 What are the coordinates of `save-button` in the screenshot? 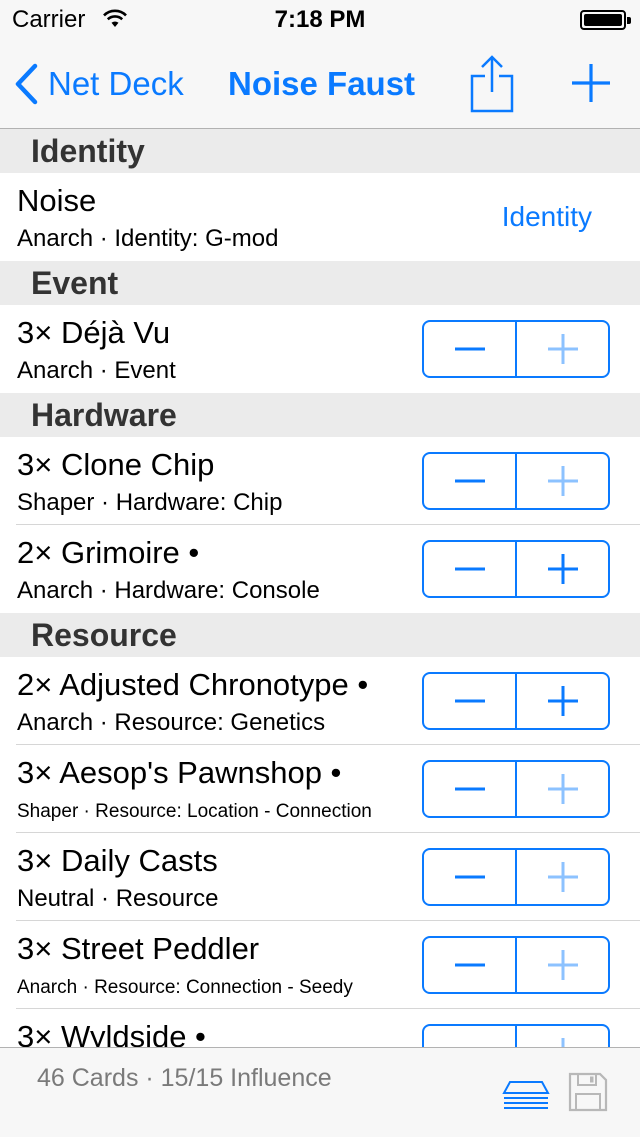 It's located at (588, 1092).